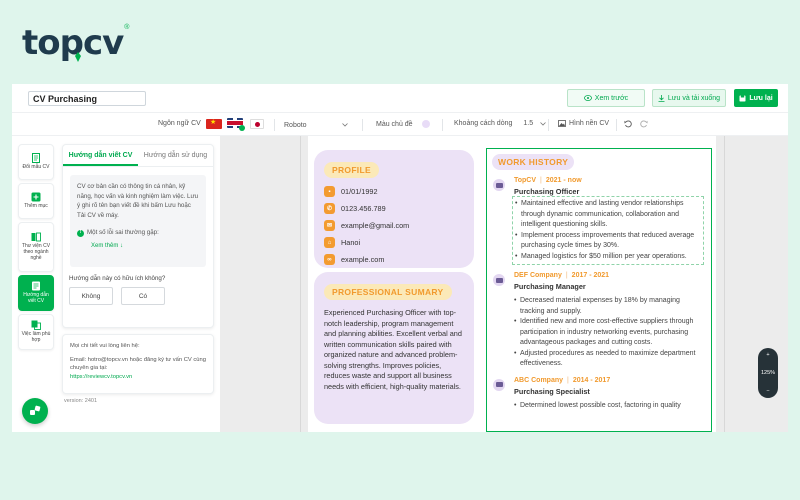 This screenshot has width=800, height=500. What do you see at coordinates (329, 242) in the screenshot?
I see `home-icon: ⌂` at bounding box center [329, 242].